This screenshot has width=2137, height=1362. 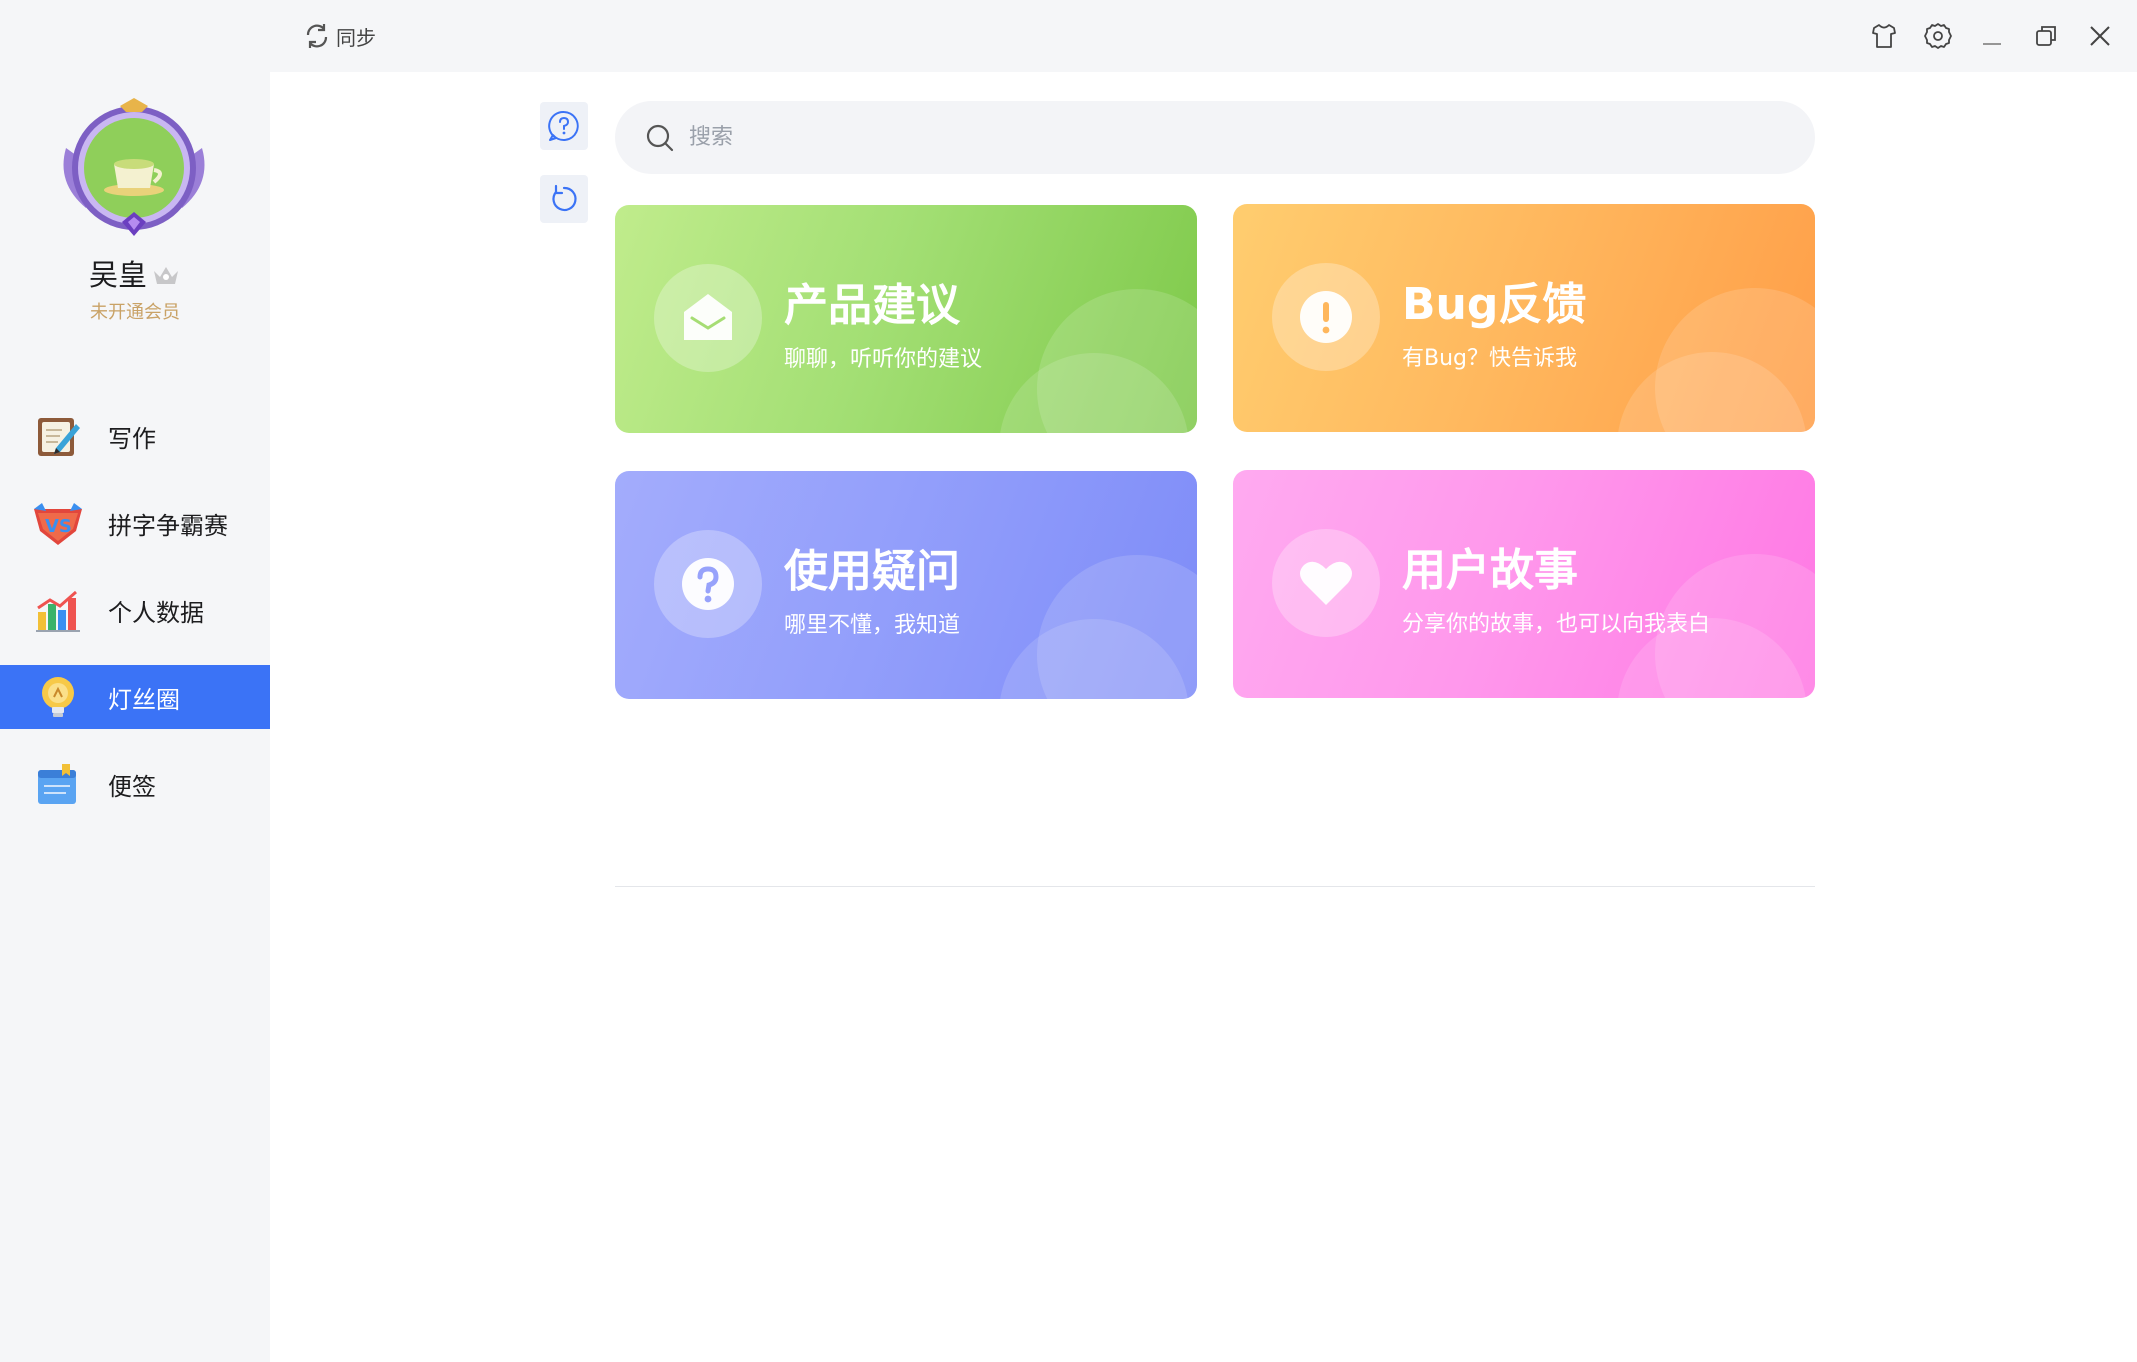 I want to click on nav-item-notes: 便签, so click(x=135, y=784).